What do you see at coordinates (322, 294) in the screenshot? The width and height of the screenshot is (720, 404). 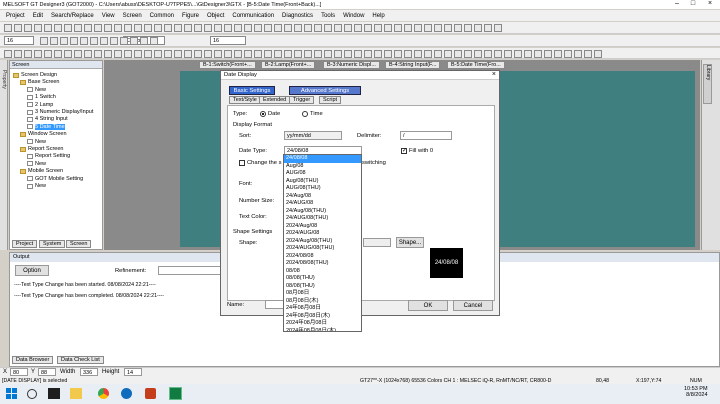 I see `date-type-option: 08月08日` at bounding box center [322, 294].